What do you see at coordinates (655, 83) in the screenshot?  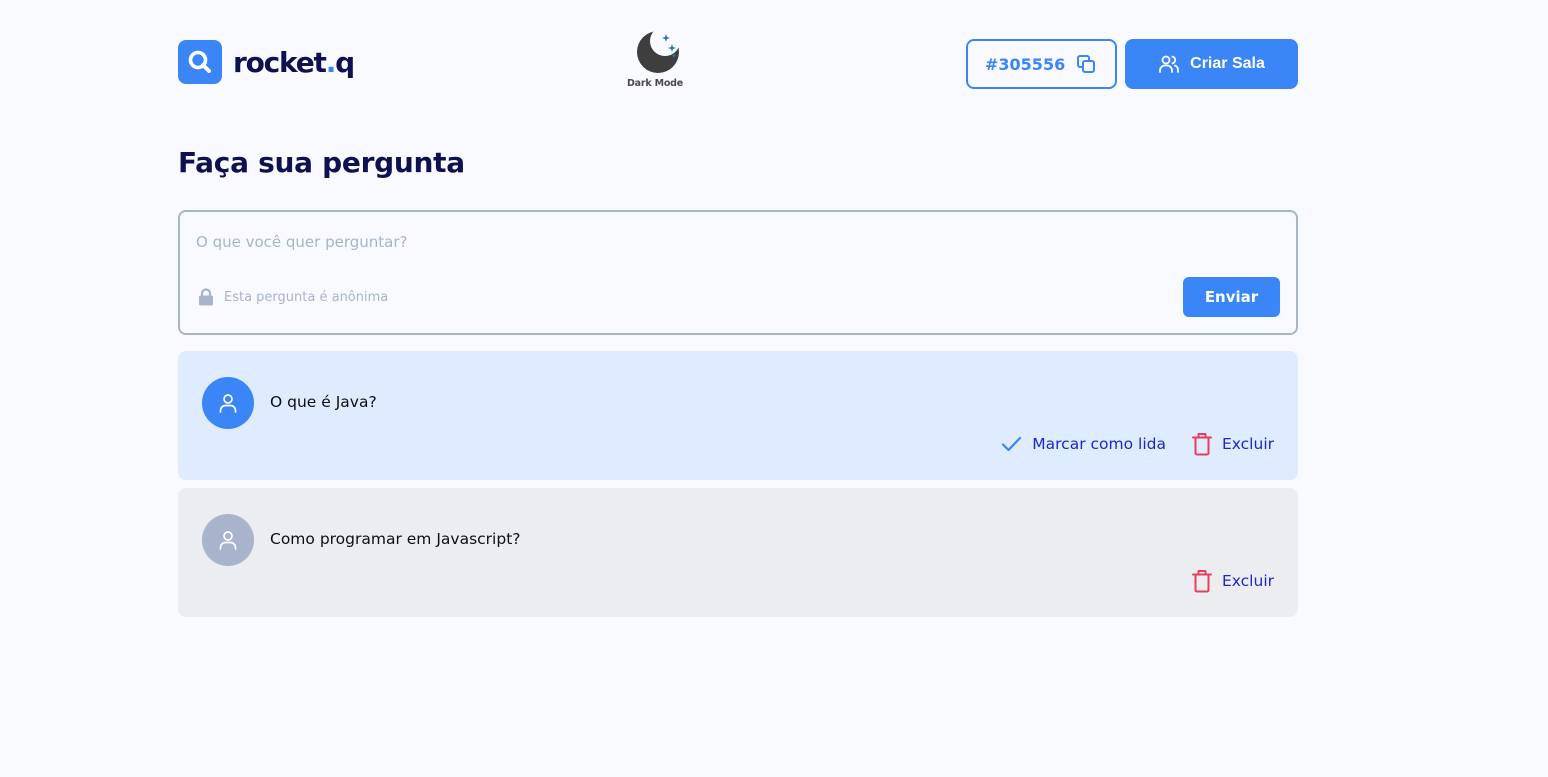 I see `dark-mode-label: Dark Mode` at bounding box center [655, 83].